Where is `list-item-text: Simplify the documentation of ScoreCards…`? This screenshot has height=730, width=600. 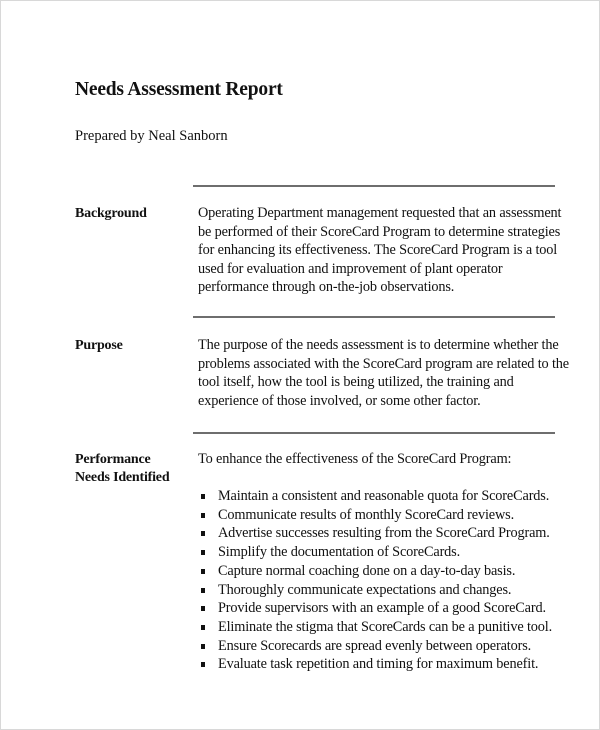
list-item-text: Simplify the documentation of ScoreCards… is located at coordinates (339, 552).